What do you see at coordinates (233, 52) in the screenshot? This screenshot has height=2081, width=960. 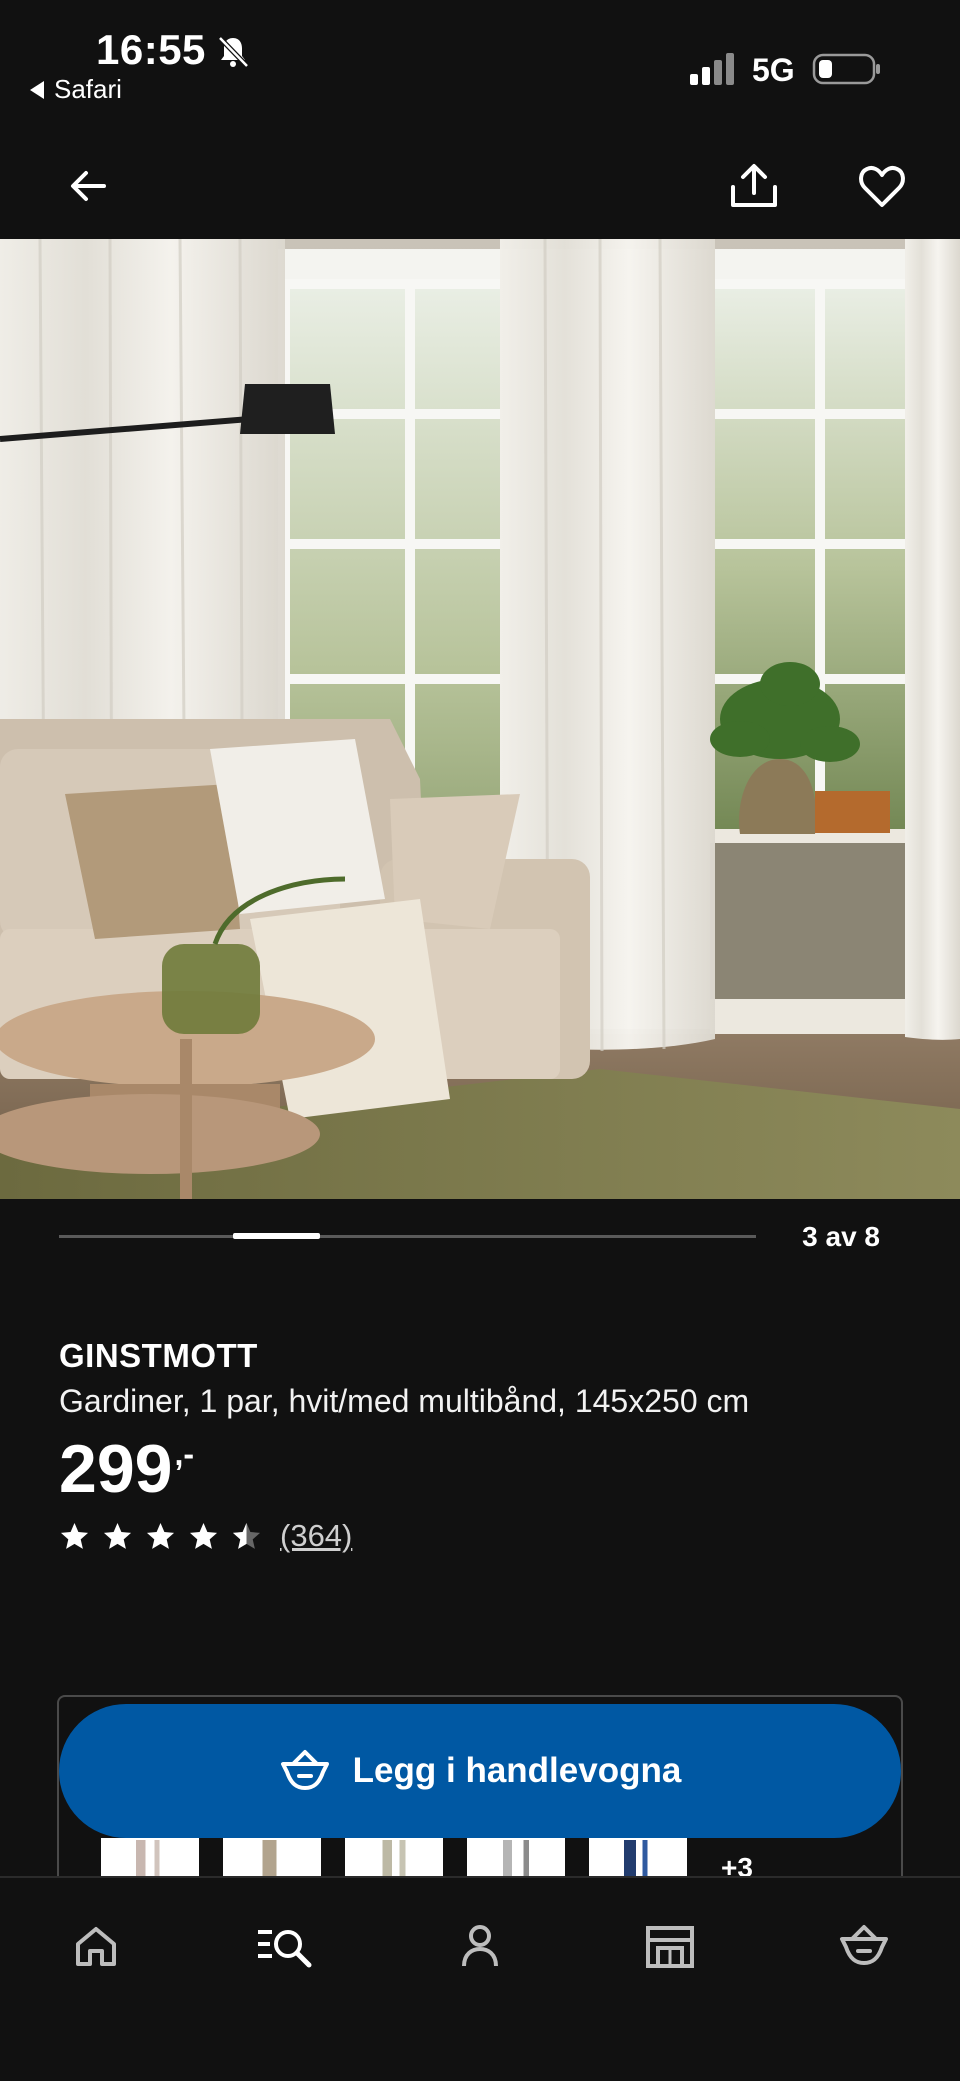 I see `bell-muted-icon` at bounding box center [233, 52].